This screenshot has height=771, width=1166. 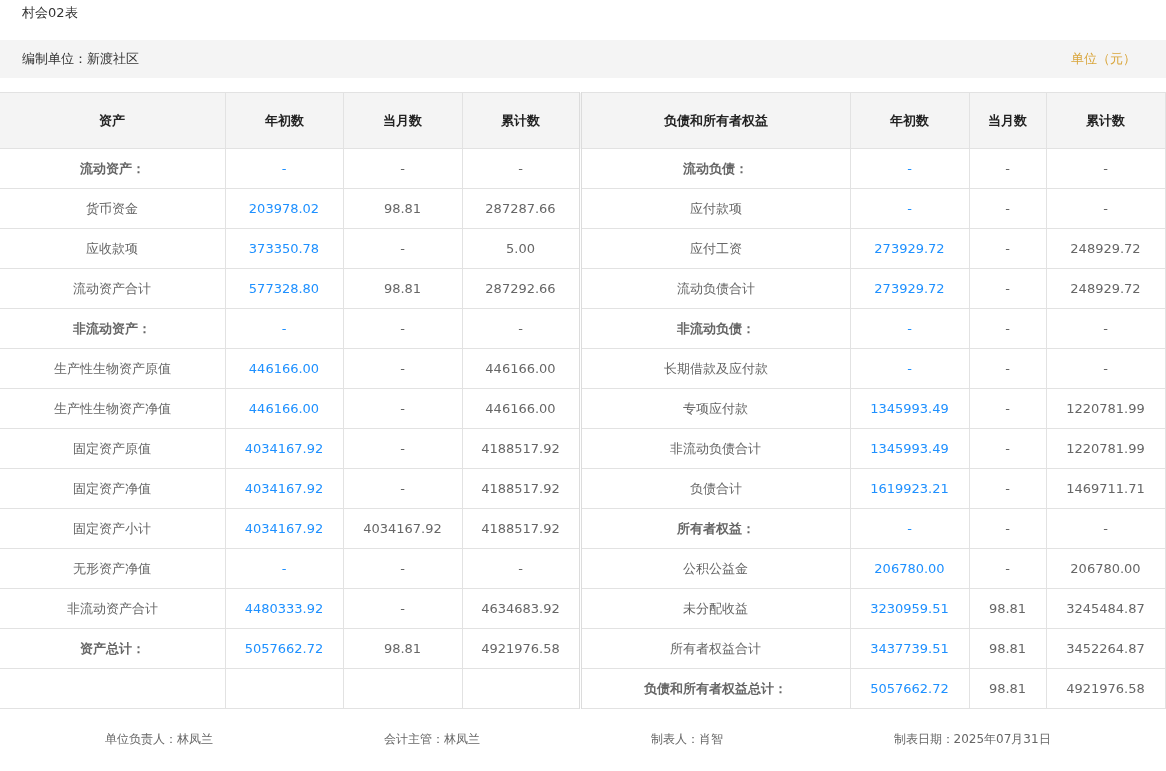 I want to click on table-cell: 3452264.87, so click(x=1105, y=648).